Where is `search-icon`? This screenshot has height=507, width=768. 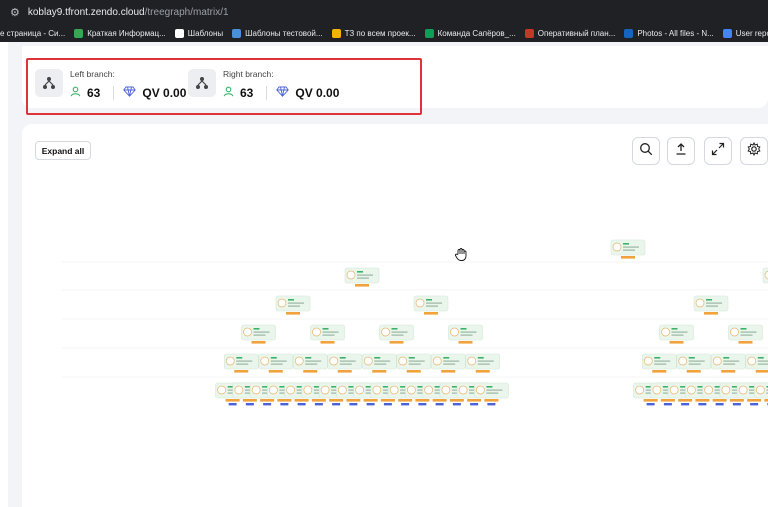
search-icon is located at coordinates (646, 151).